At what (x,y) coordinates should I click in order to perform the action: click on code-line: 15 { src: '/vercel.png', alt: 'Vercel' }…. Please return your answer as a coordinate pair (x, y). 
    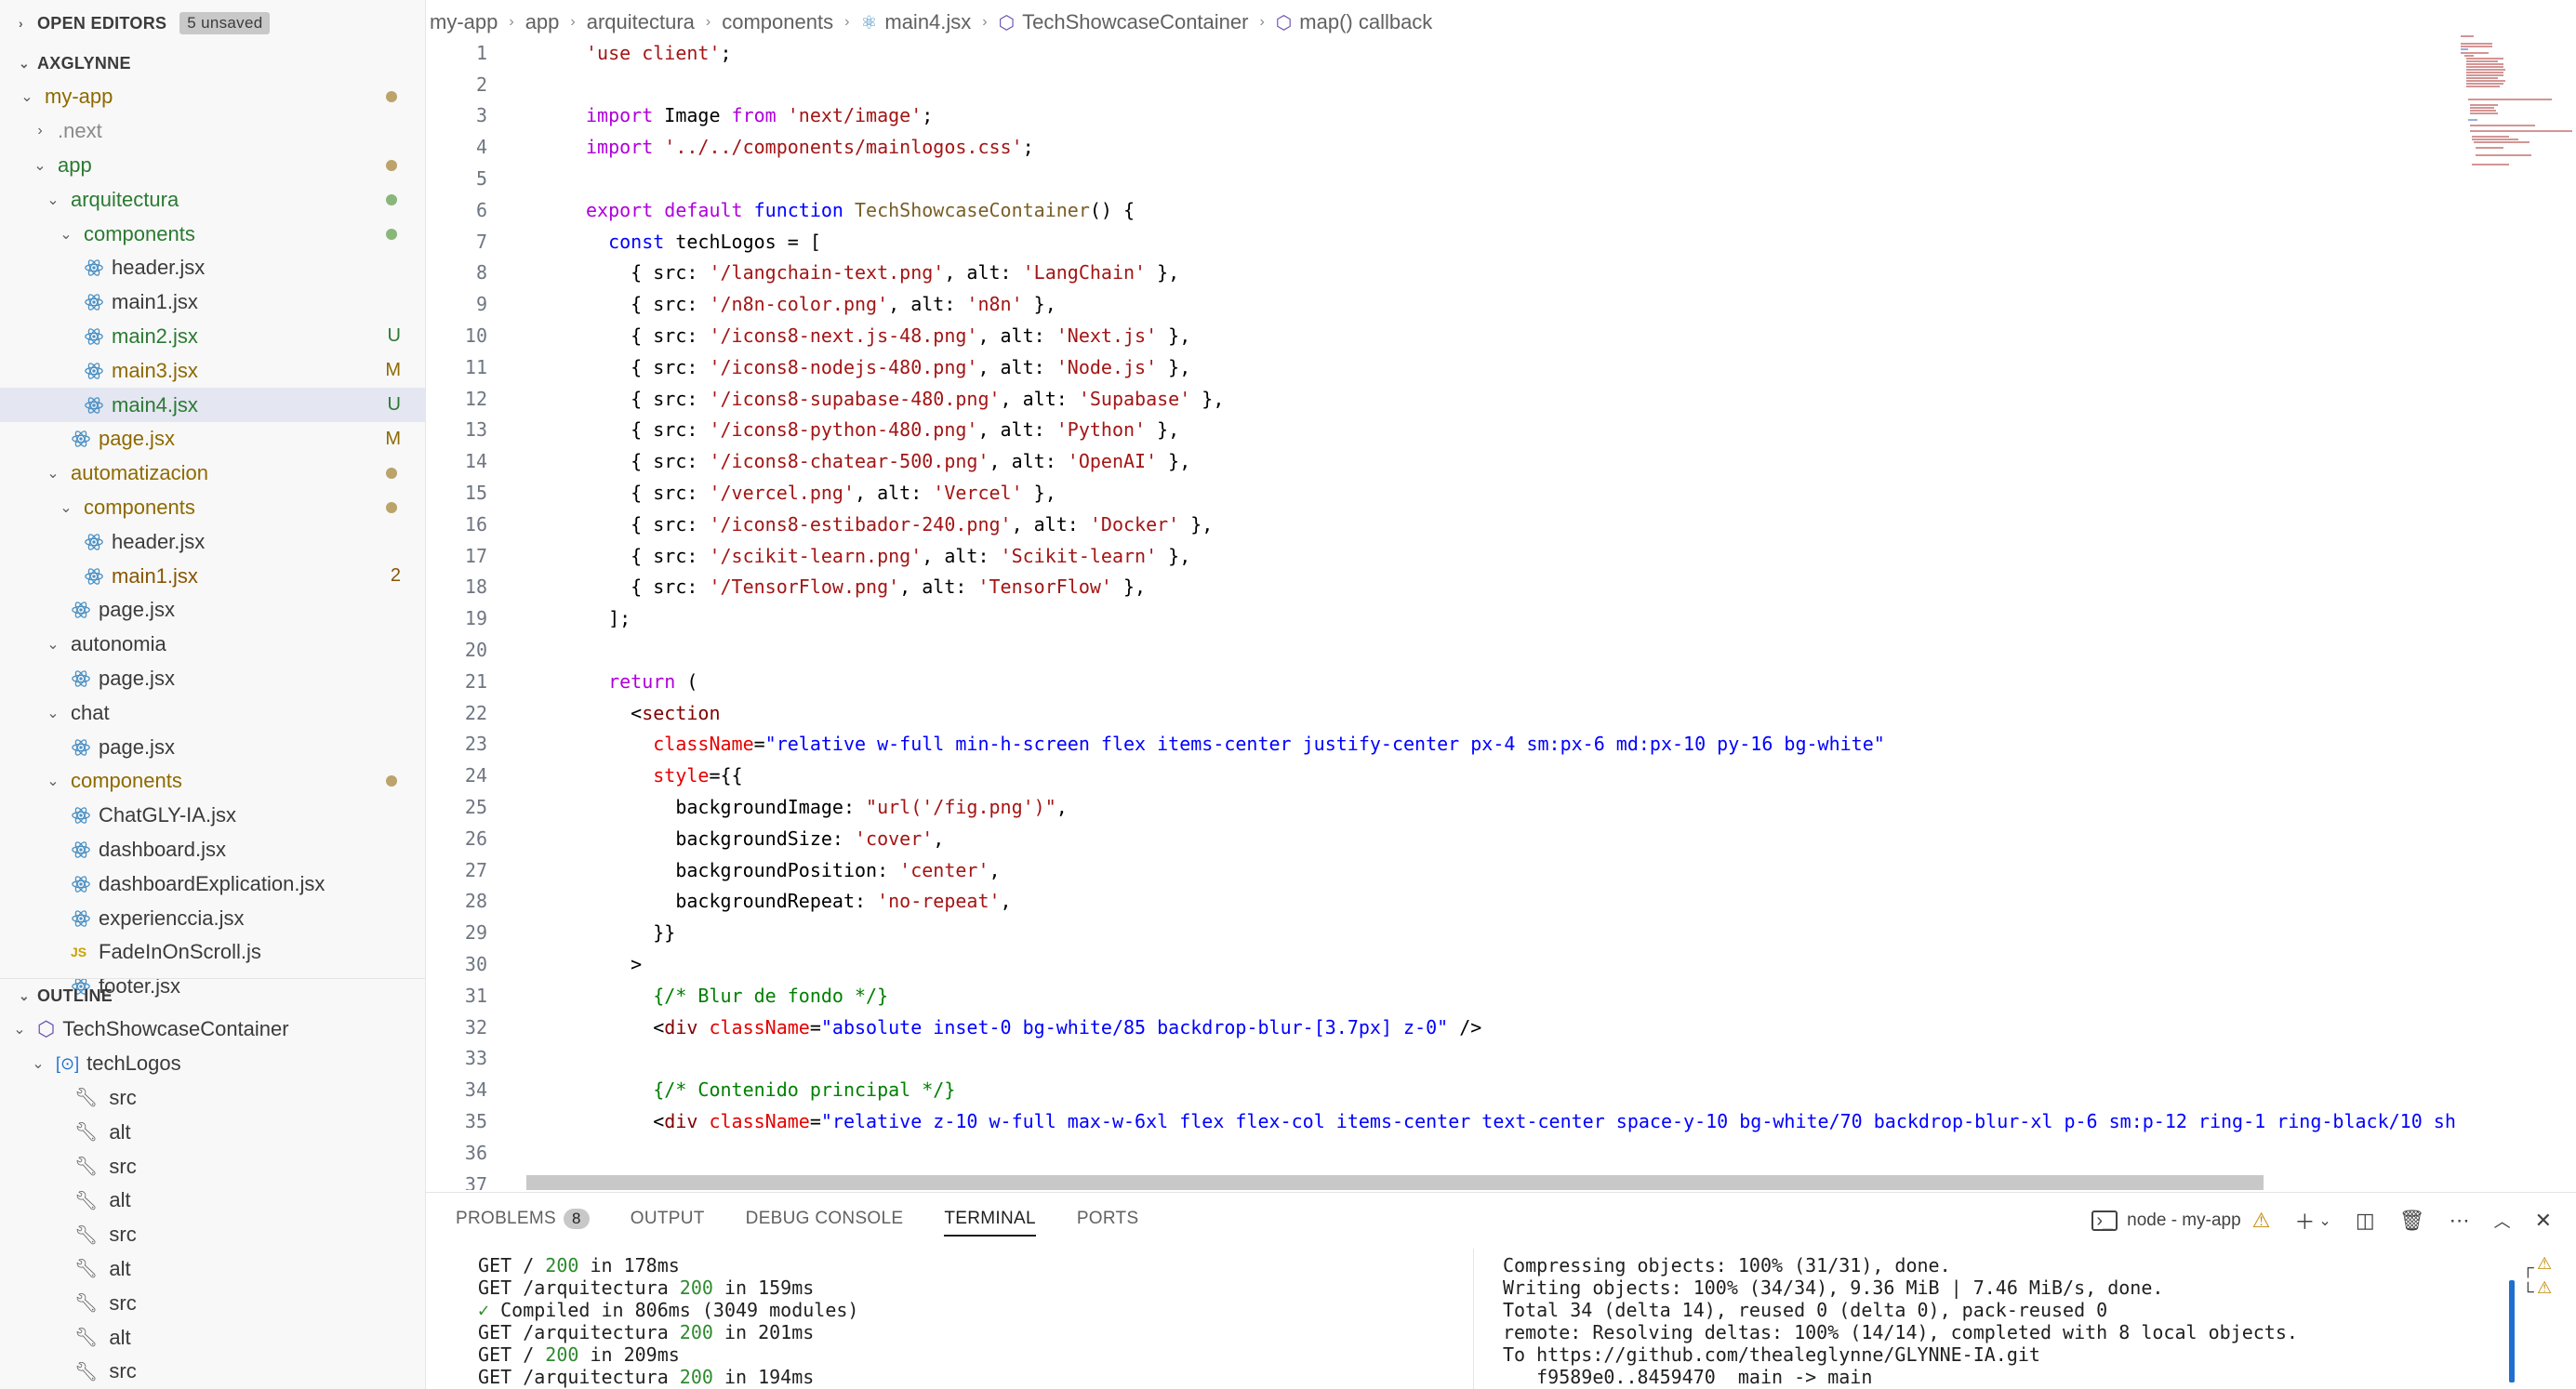
    Looking at the image, I should click on (1443, 493).